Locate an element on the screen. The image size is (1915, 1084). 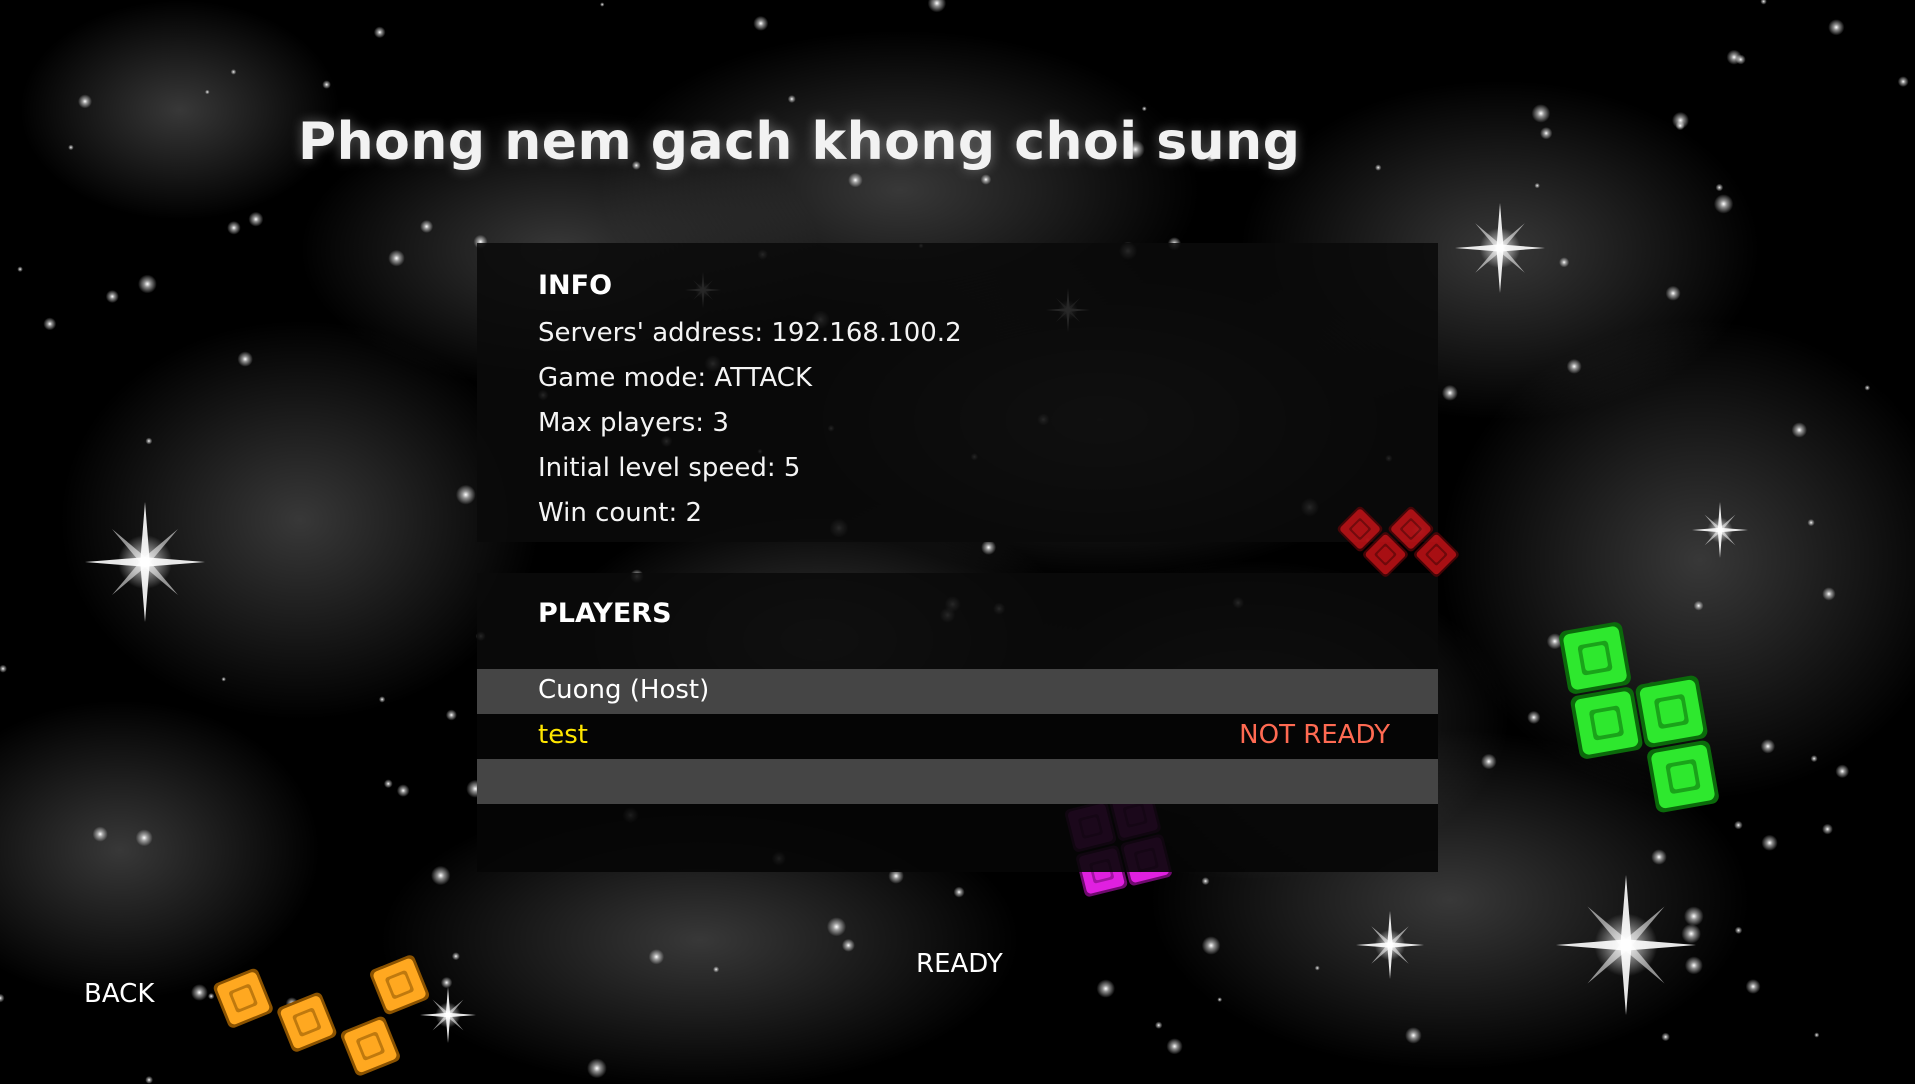
player-row: test NOT READY is located at coordinates (957, 736).